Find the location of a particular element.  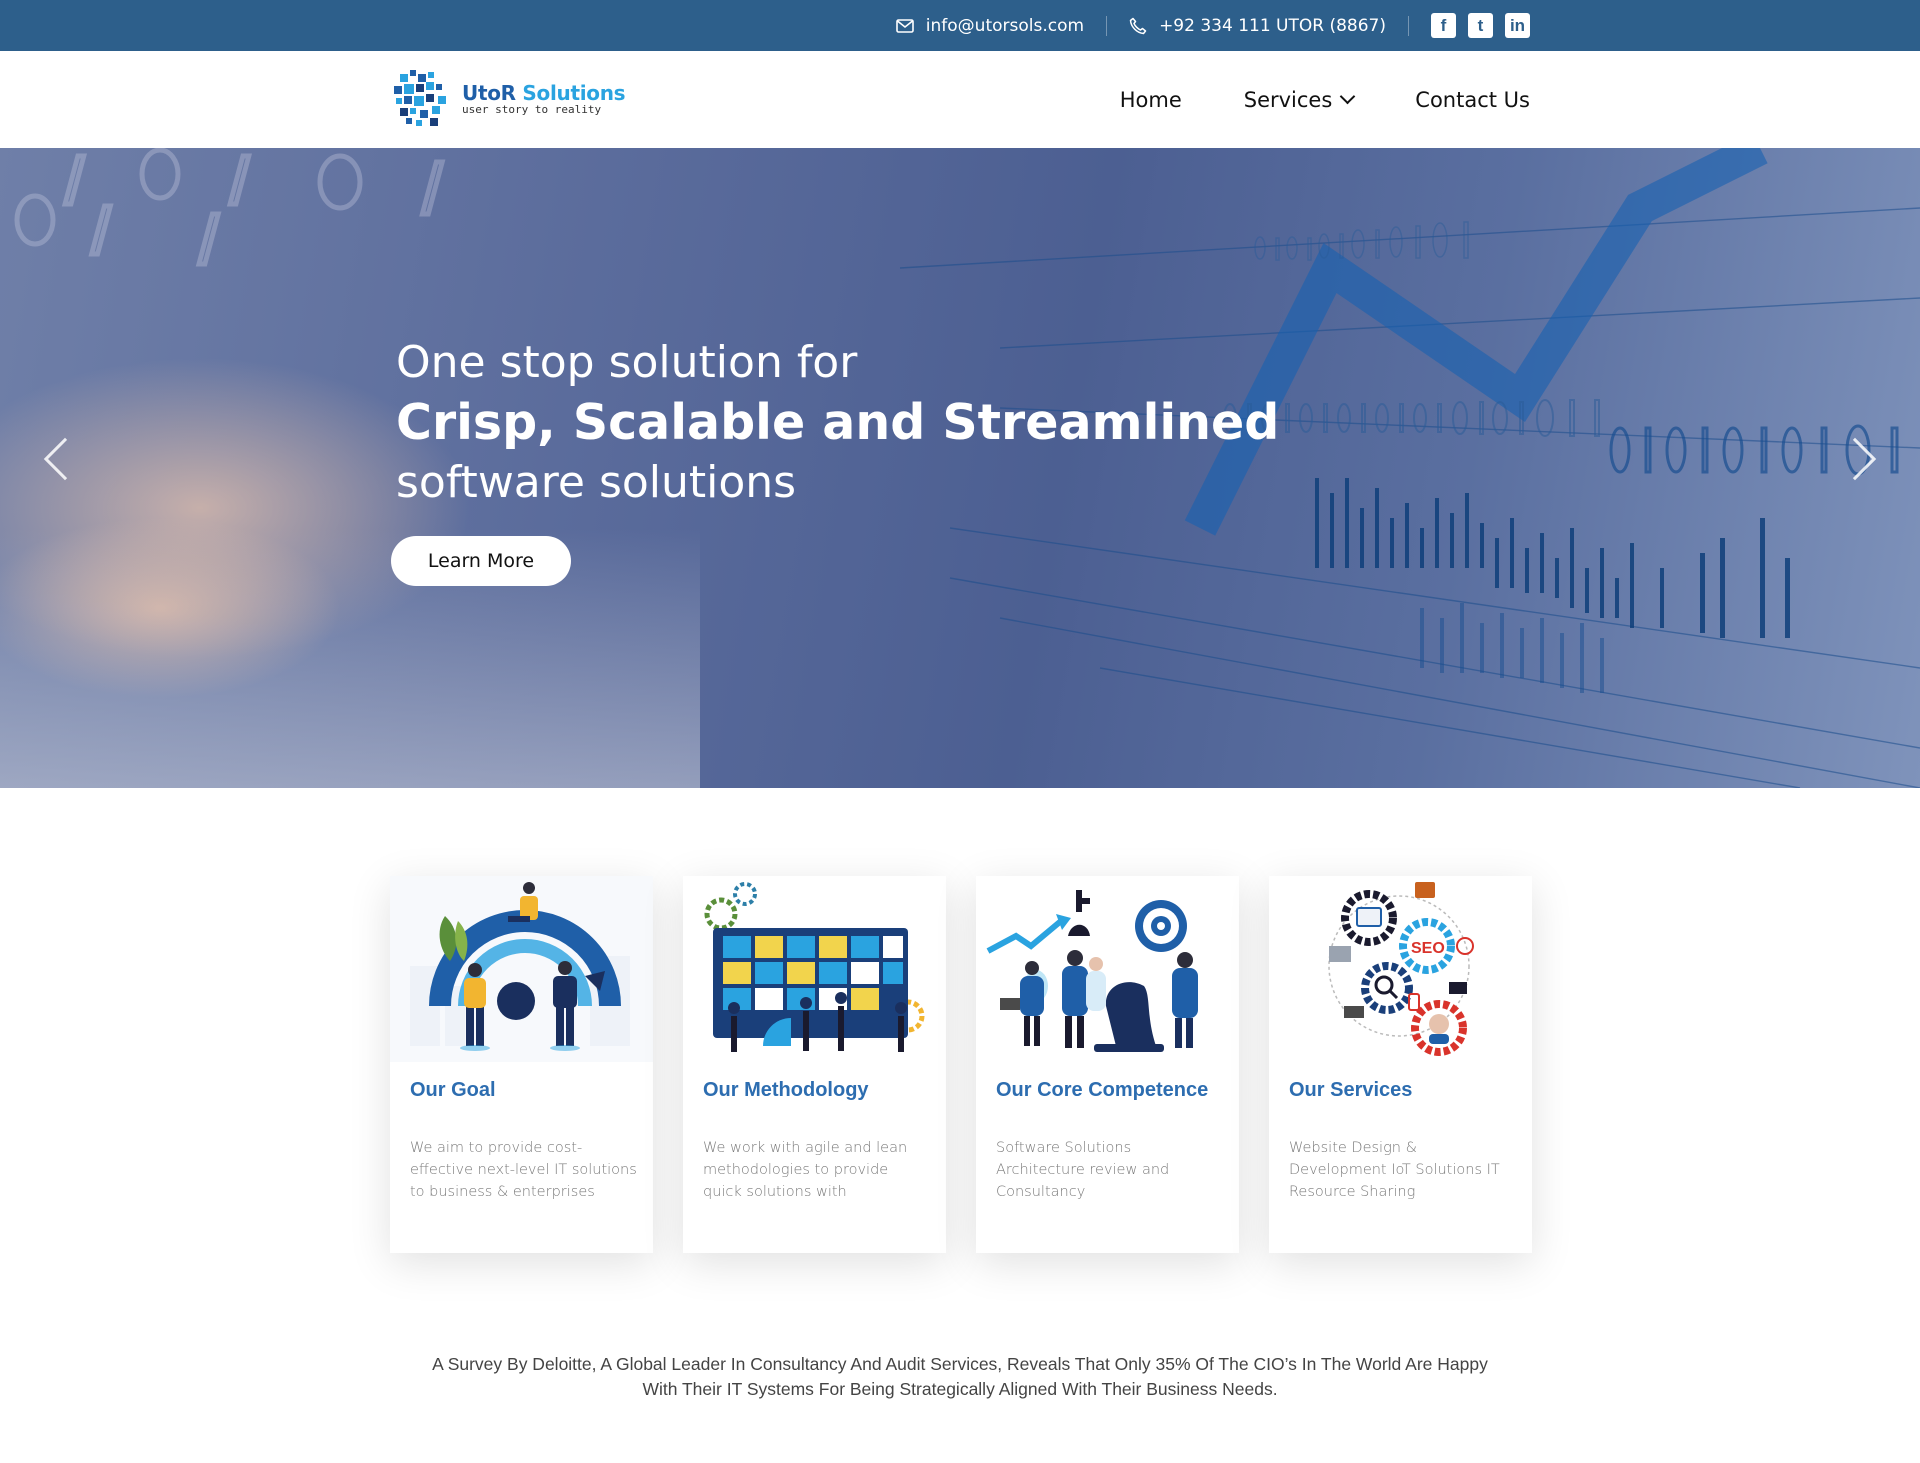

hero-line-3: software solutions is located at coordinates (596, 482).